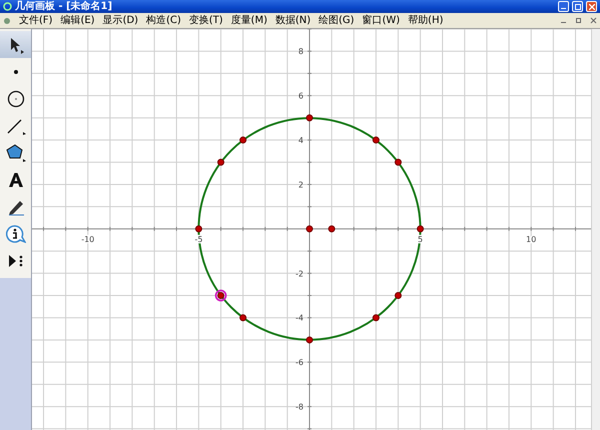 The image size is (600, 430). What do you see at coordinates (88, 239) in the screenshot?
I see `axis-tick-label: -10` at bounding box center [88, 239].